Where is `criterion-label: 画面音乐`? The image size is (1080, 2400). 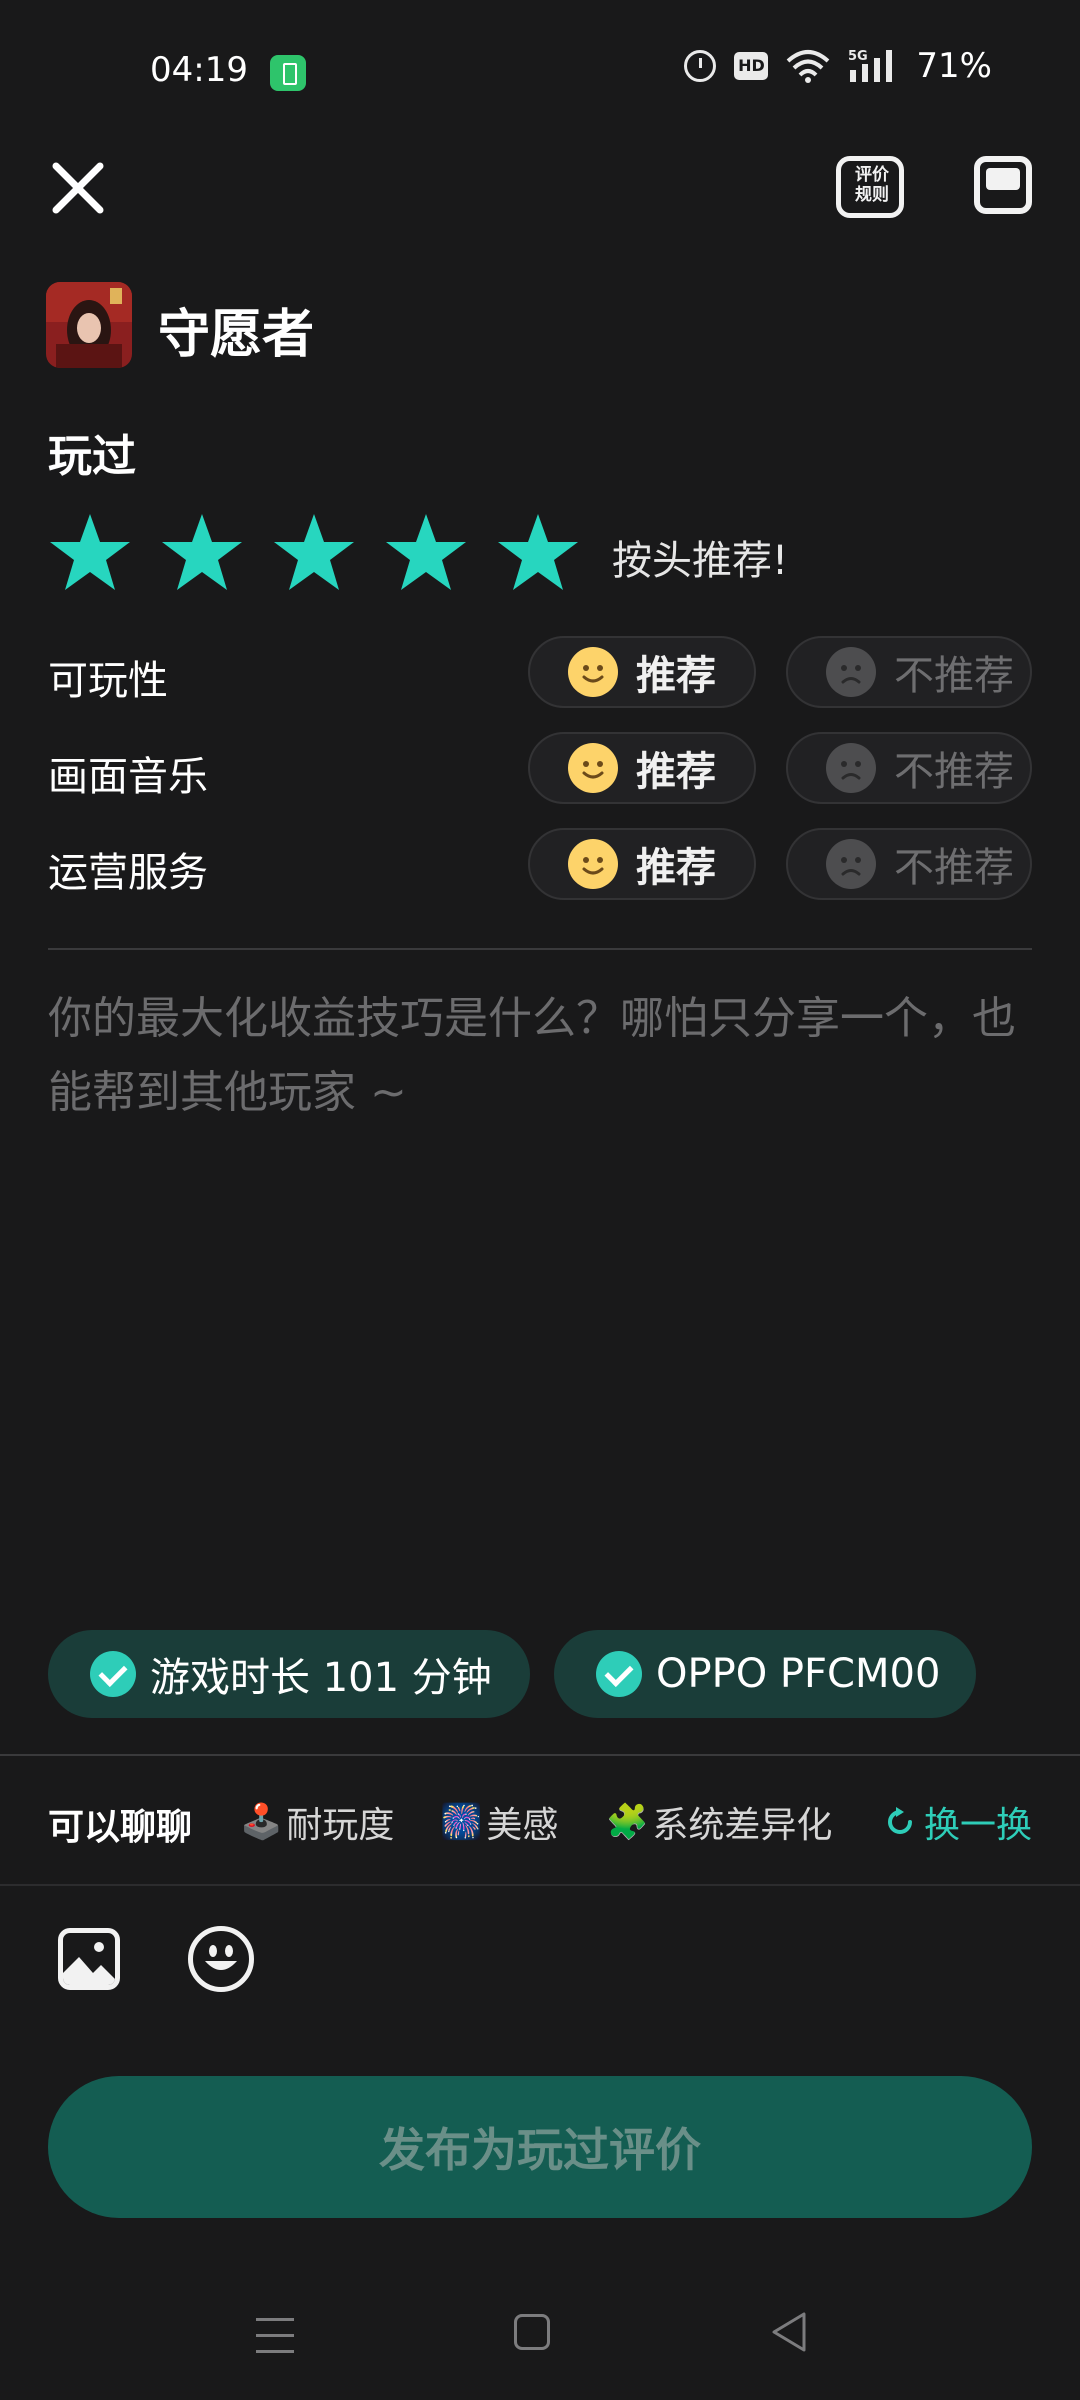 criterion-label: 画面音乐 is located at coordinates (128, 777).